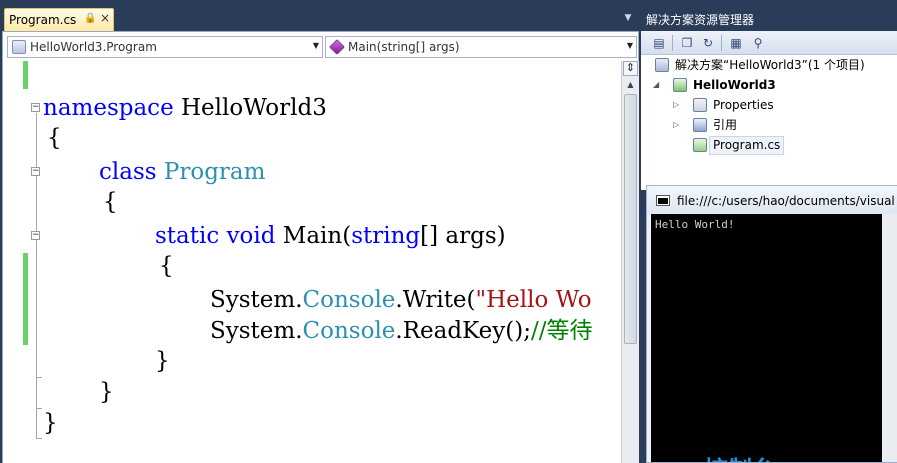 Image resolution: width=897 pixels, height=463 pixels. Describe the element at coordinates (769, 43) in the screenshot. I see `solution-explorer-toolbar: ▤ ❐ ↻ ▦ ⚲` at that location.